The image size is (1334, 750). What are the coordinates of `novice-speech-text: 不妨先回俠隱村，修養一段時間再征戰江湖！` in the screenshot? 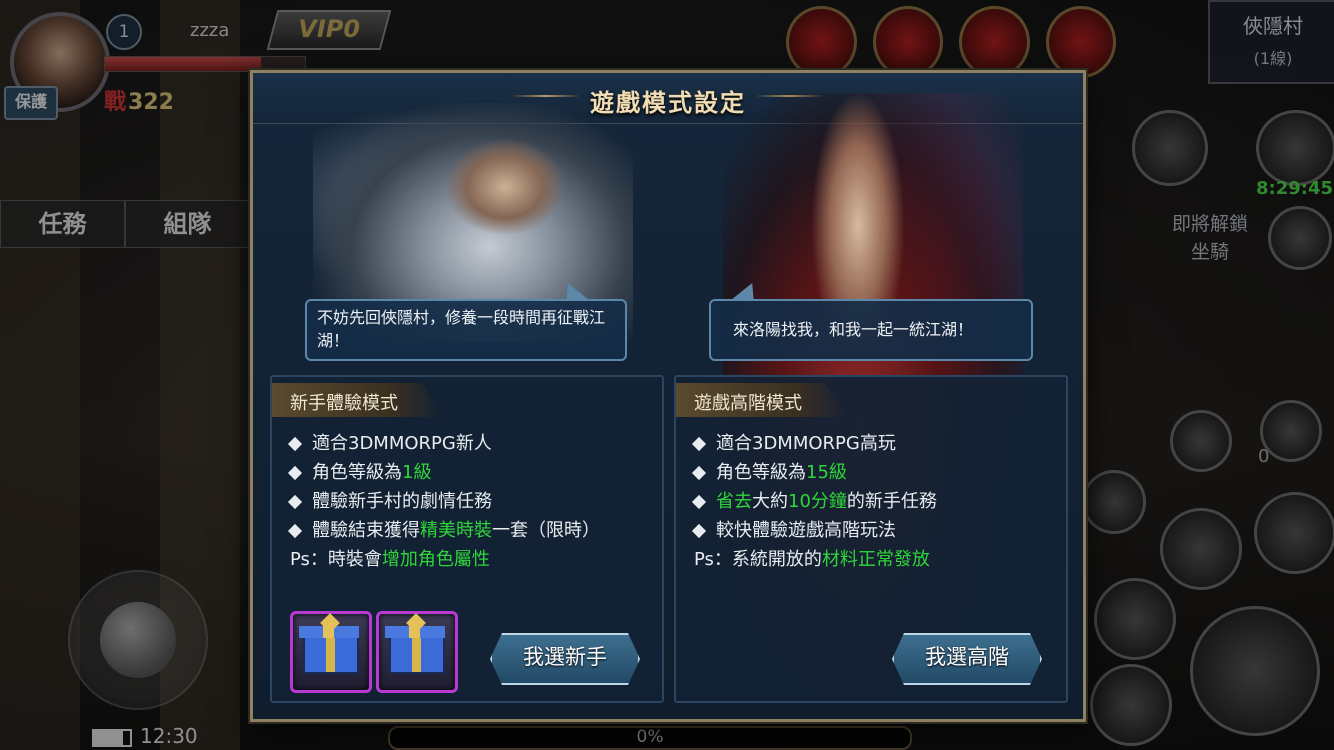 It's located at (461, 329).